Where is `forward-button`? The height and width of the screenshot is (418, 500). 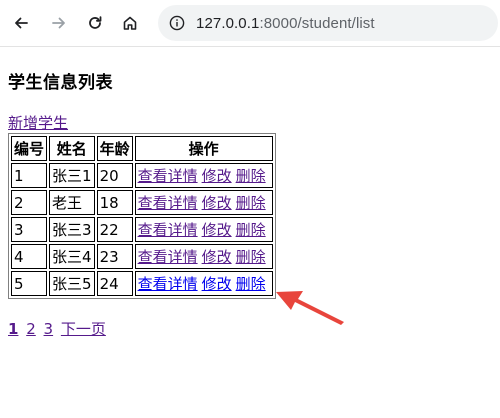 forward-button is located at coordinates (59, 23).